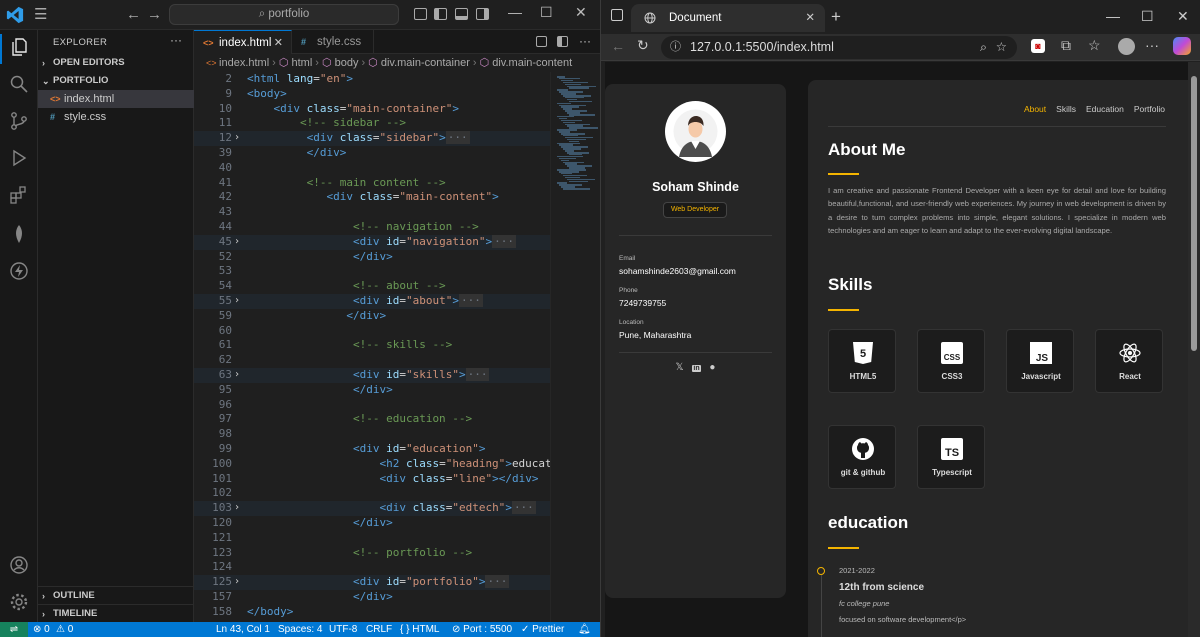 This screenshot has height=637, width=1200. What do you see at coordinates (1105, 109) in the screenshot?
I see `nav-education: Education` at bounding box center [1105, 109].